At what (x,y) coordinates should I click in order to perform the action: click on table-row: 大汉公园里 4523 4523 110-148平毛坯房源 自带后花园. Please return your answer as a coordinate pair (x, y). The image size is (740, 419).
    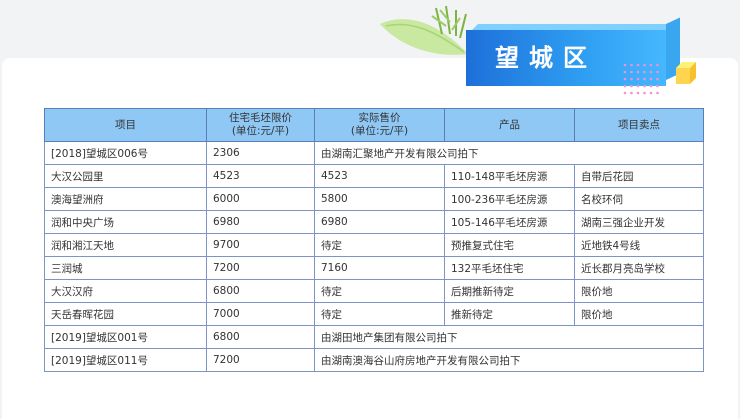
    Looking at the image, I should click on (374, 176).